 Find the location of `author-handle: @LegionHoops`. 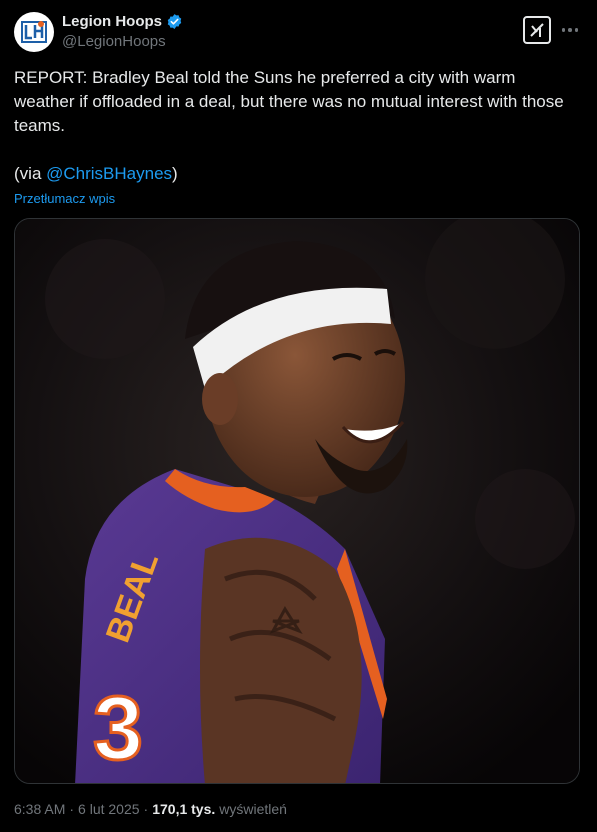

author-handle: @LegionHoops is located at coordinates (122, 41).